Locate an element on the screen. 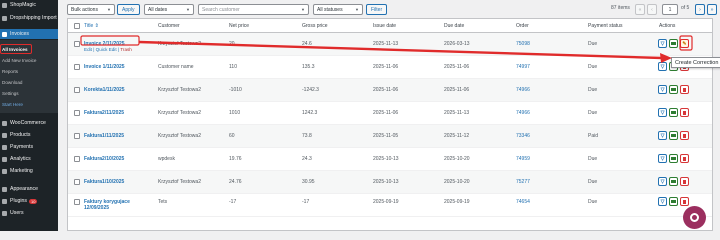 This screenshot has width=720, height=240. invoice-title-link: Faktura2/11/2025 is located at coordinates (104, 113).